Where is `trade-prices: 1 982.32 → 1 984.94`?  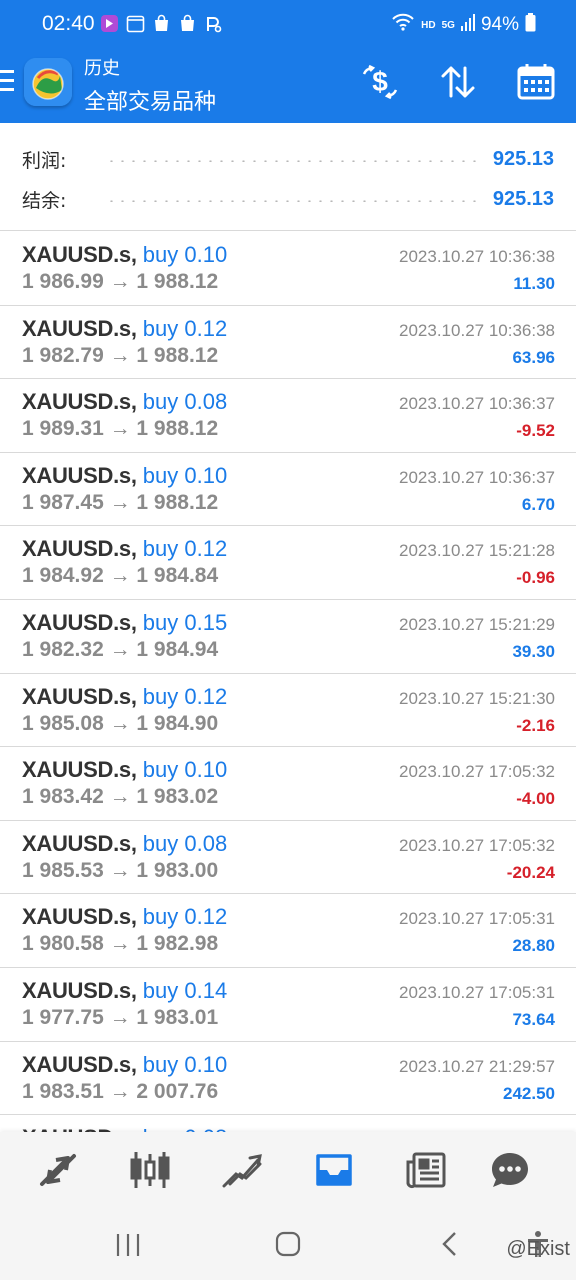 trade-prices: 1 982.32 → 1 984.94 is located at coordinates (120, 649).